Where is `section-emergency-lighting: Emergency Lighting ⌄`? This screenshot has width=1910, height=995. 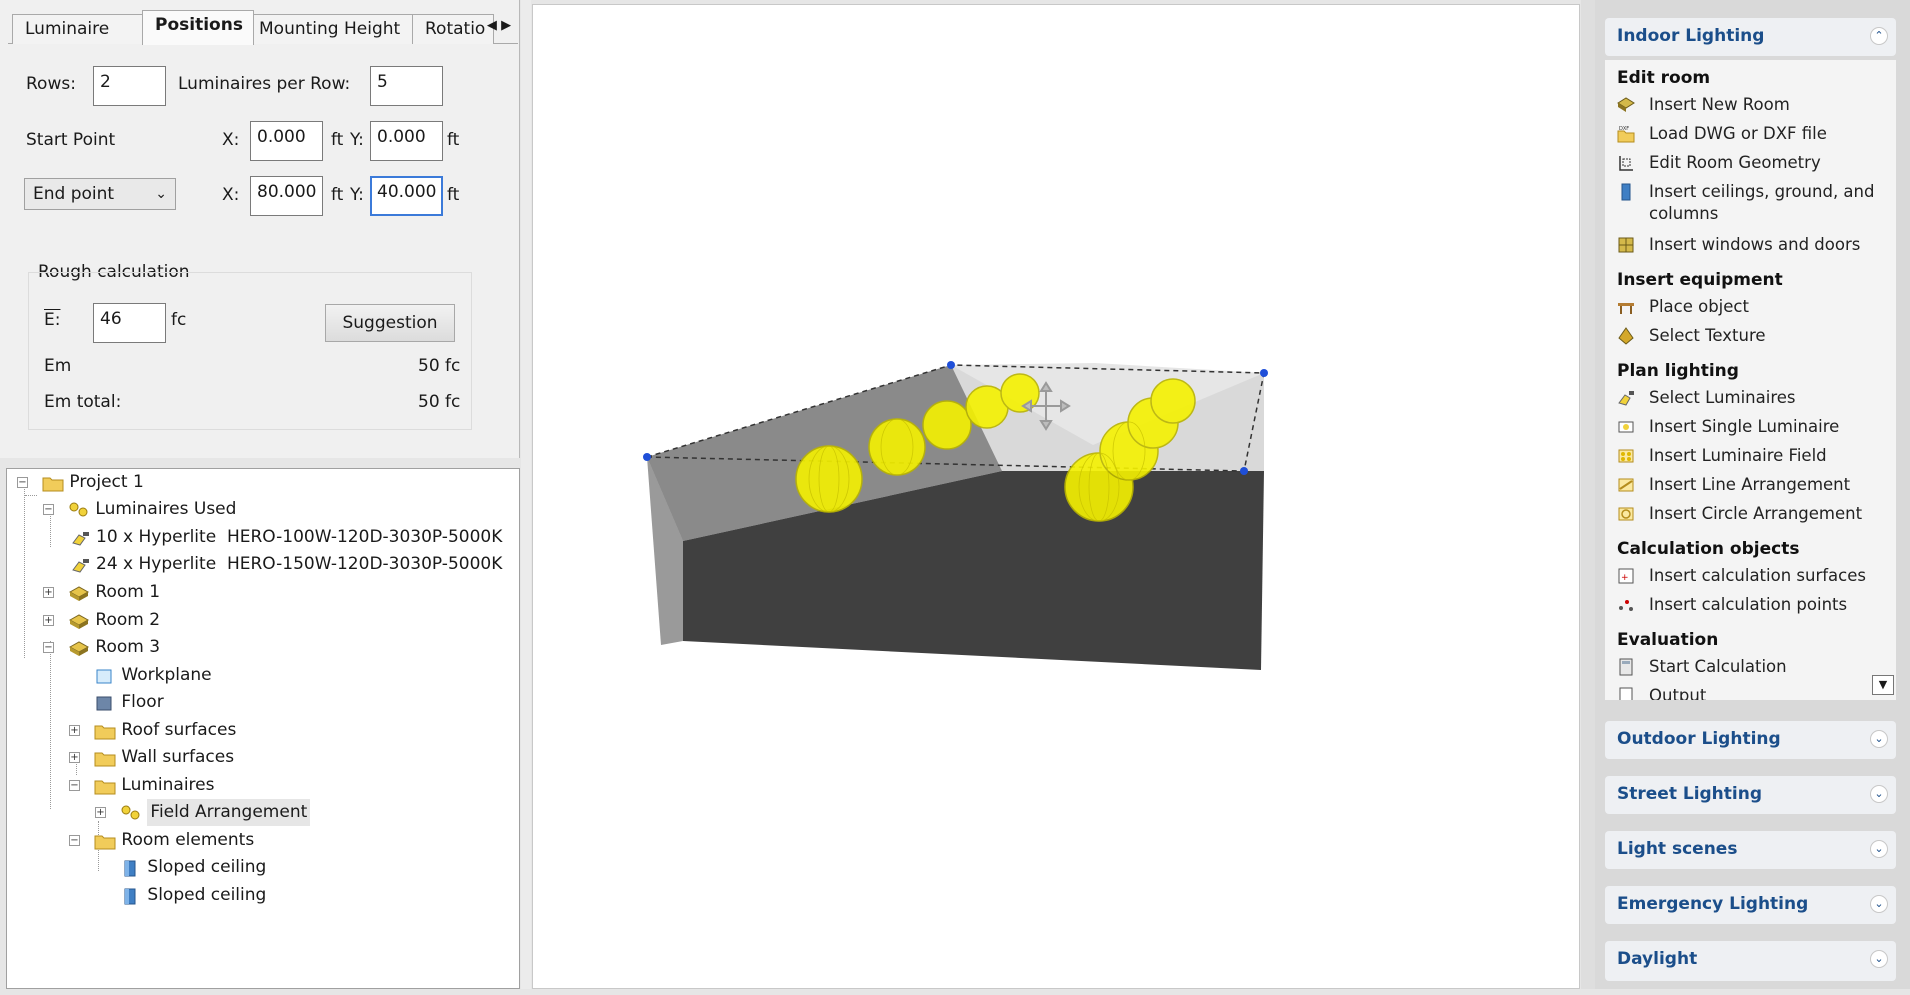 section-emergency-lighting: Emergency Lighting ⌄ is located at coordinates (1750, 905).